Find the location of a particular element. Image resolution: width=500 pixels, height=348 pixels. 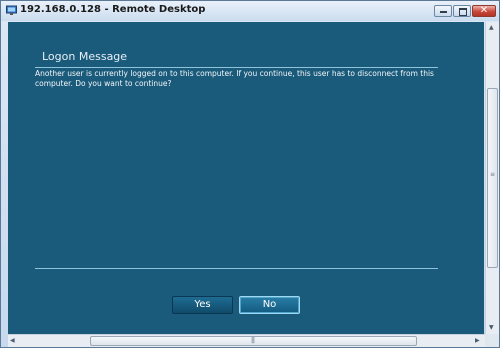

scroll-up-arrow-icon: ▲ is located at coordinates (491, 28).